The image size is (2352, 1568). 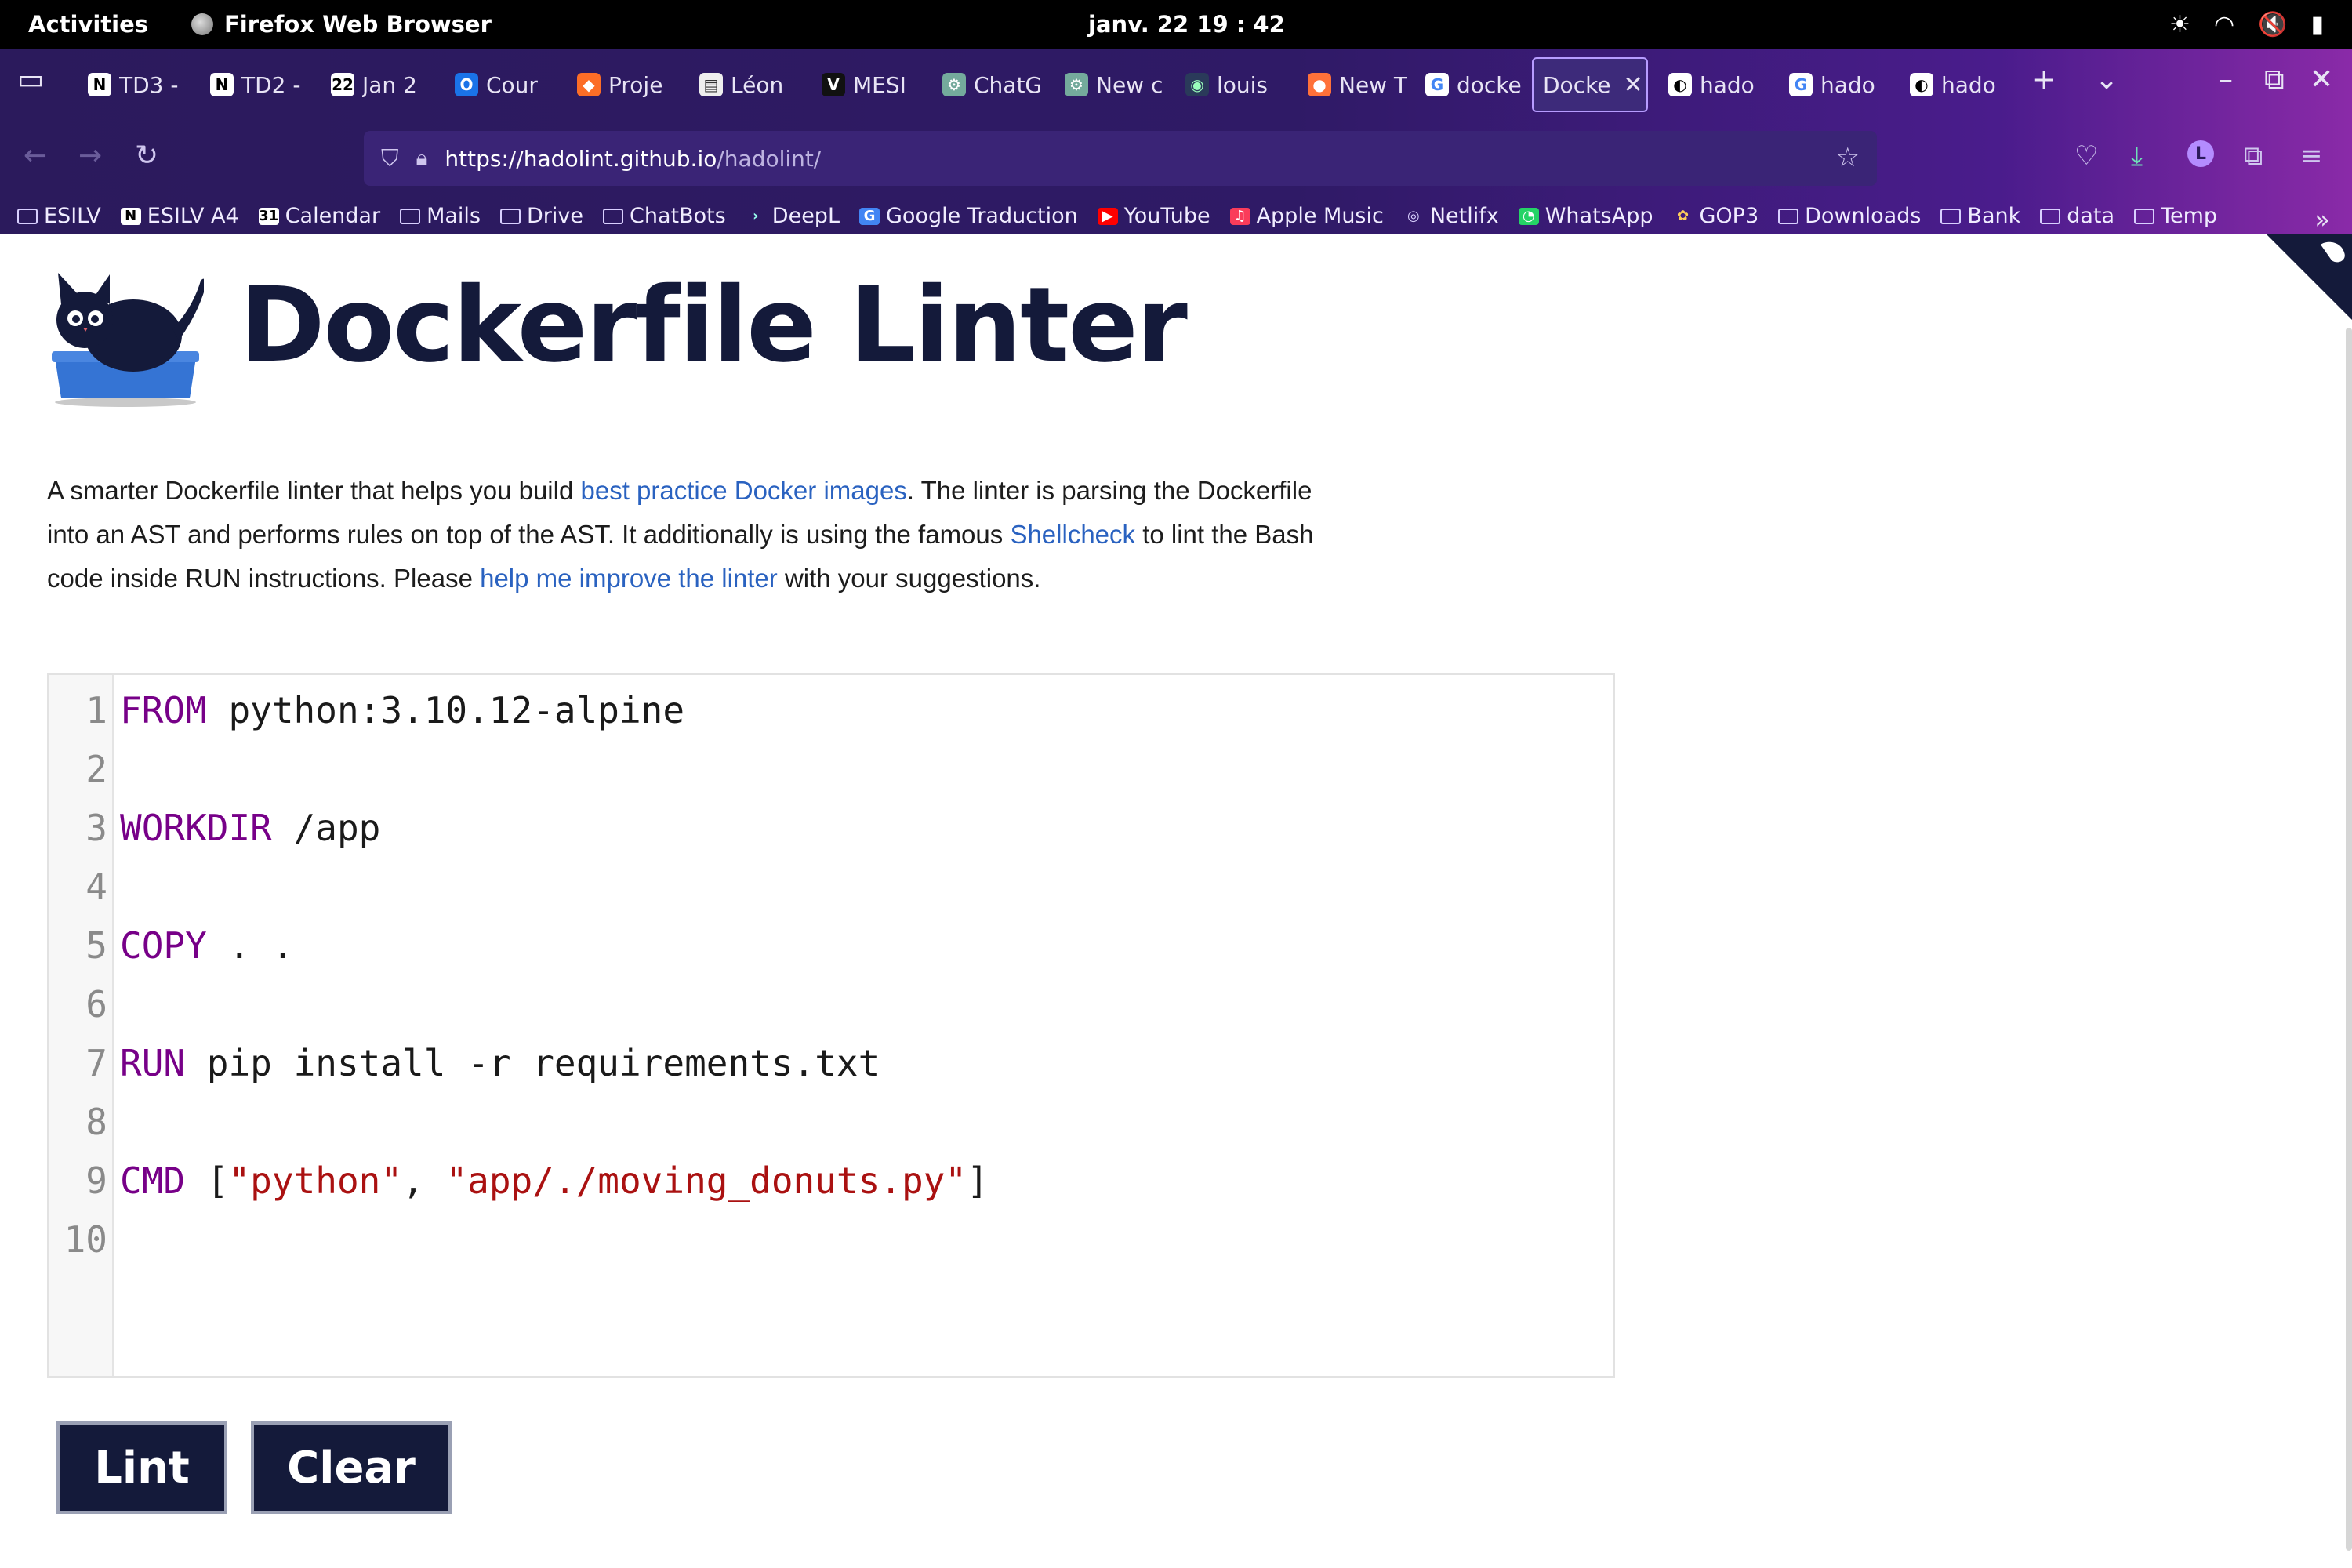 I want to click on notion-icon: N, so click(x=130, y=216).